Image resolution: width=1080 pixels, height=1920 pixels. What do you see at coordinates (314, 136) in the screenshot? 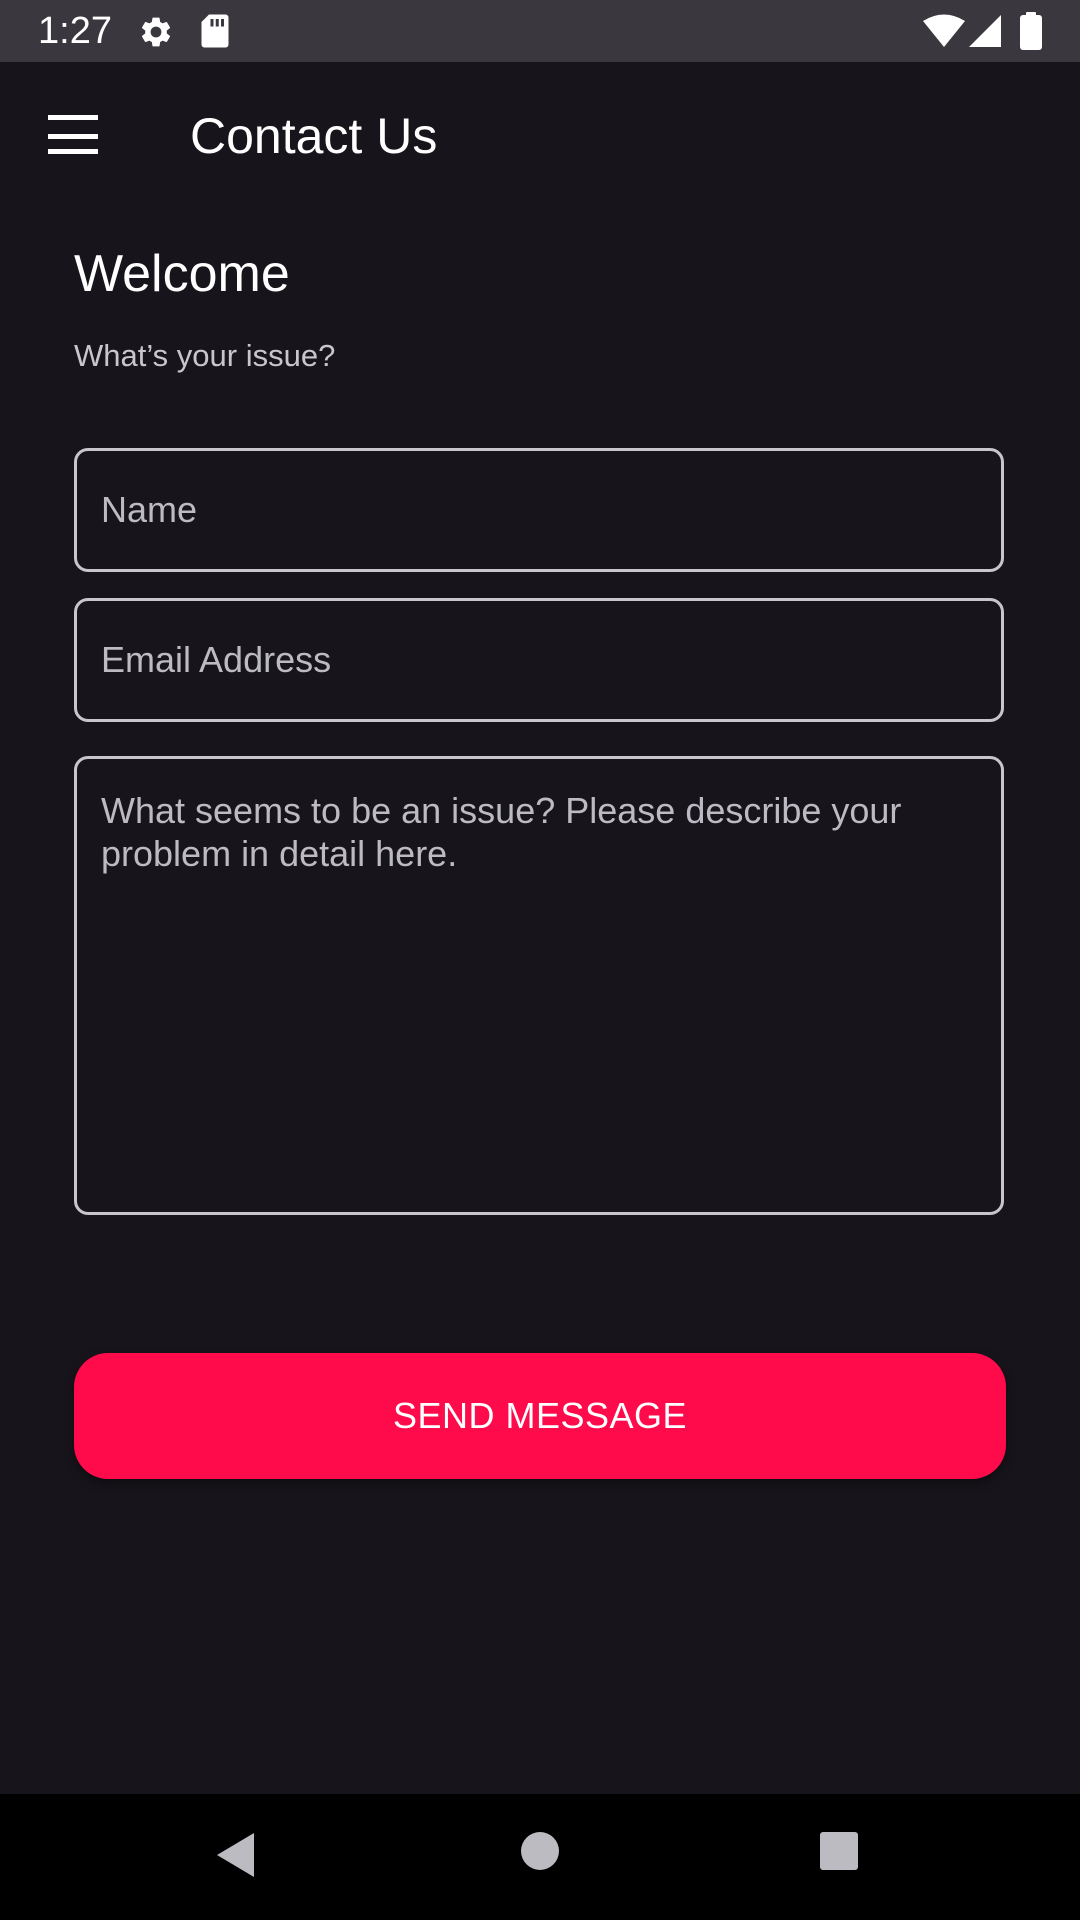
I see `page-title: Contact Us` at bounding box center [314, 136].